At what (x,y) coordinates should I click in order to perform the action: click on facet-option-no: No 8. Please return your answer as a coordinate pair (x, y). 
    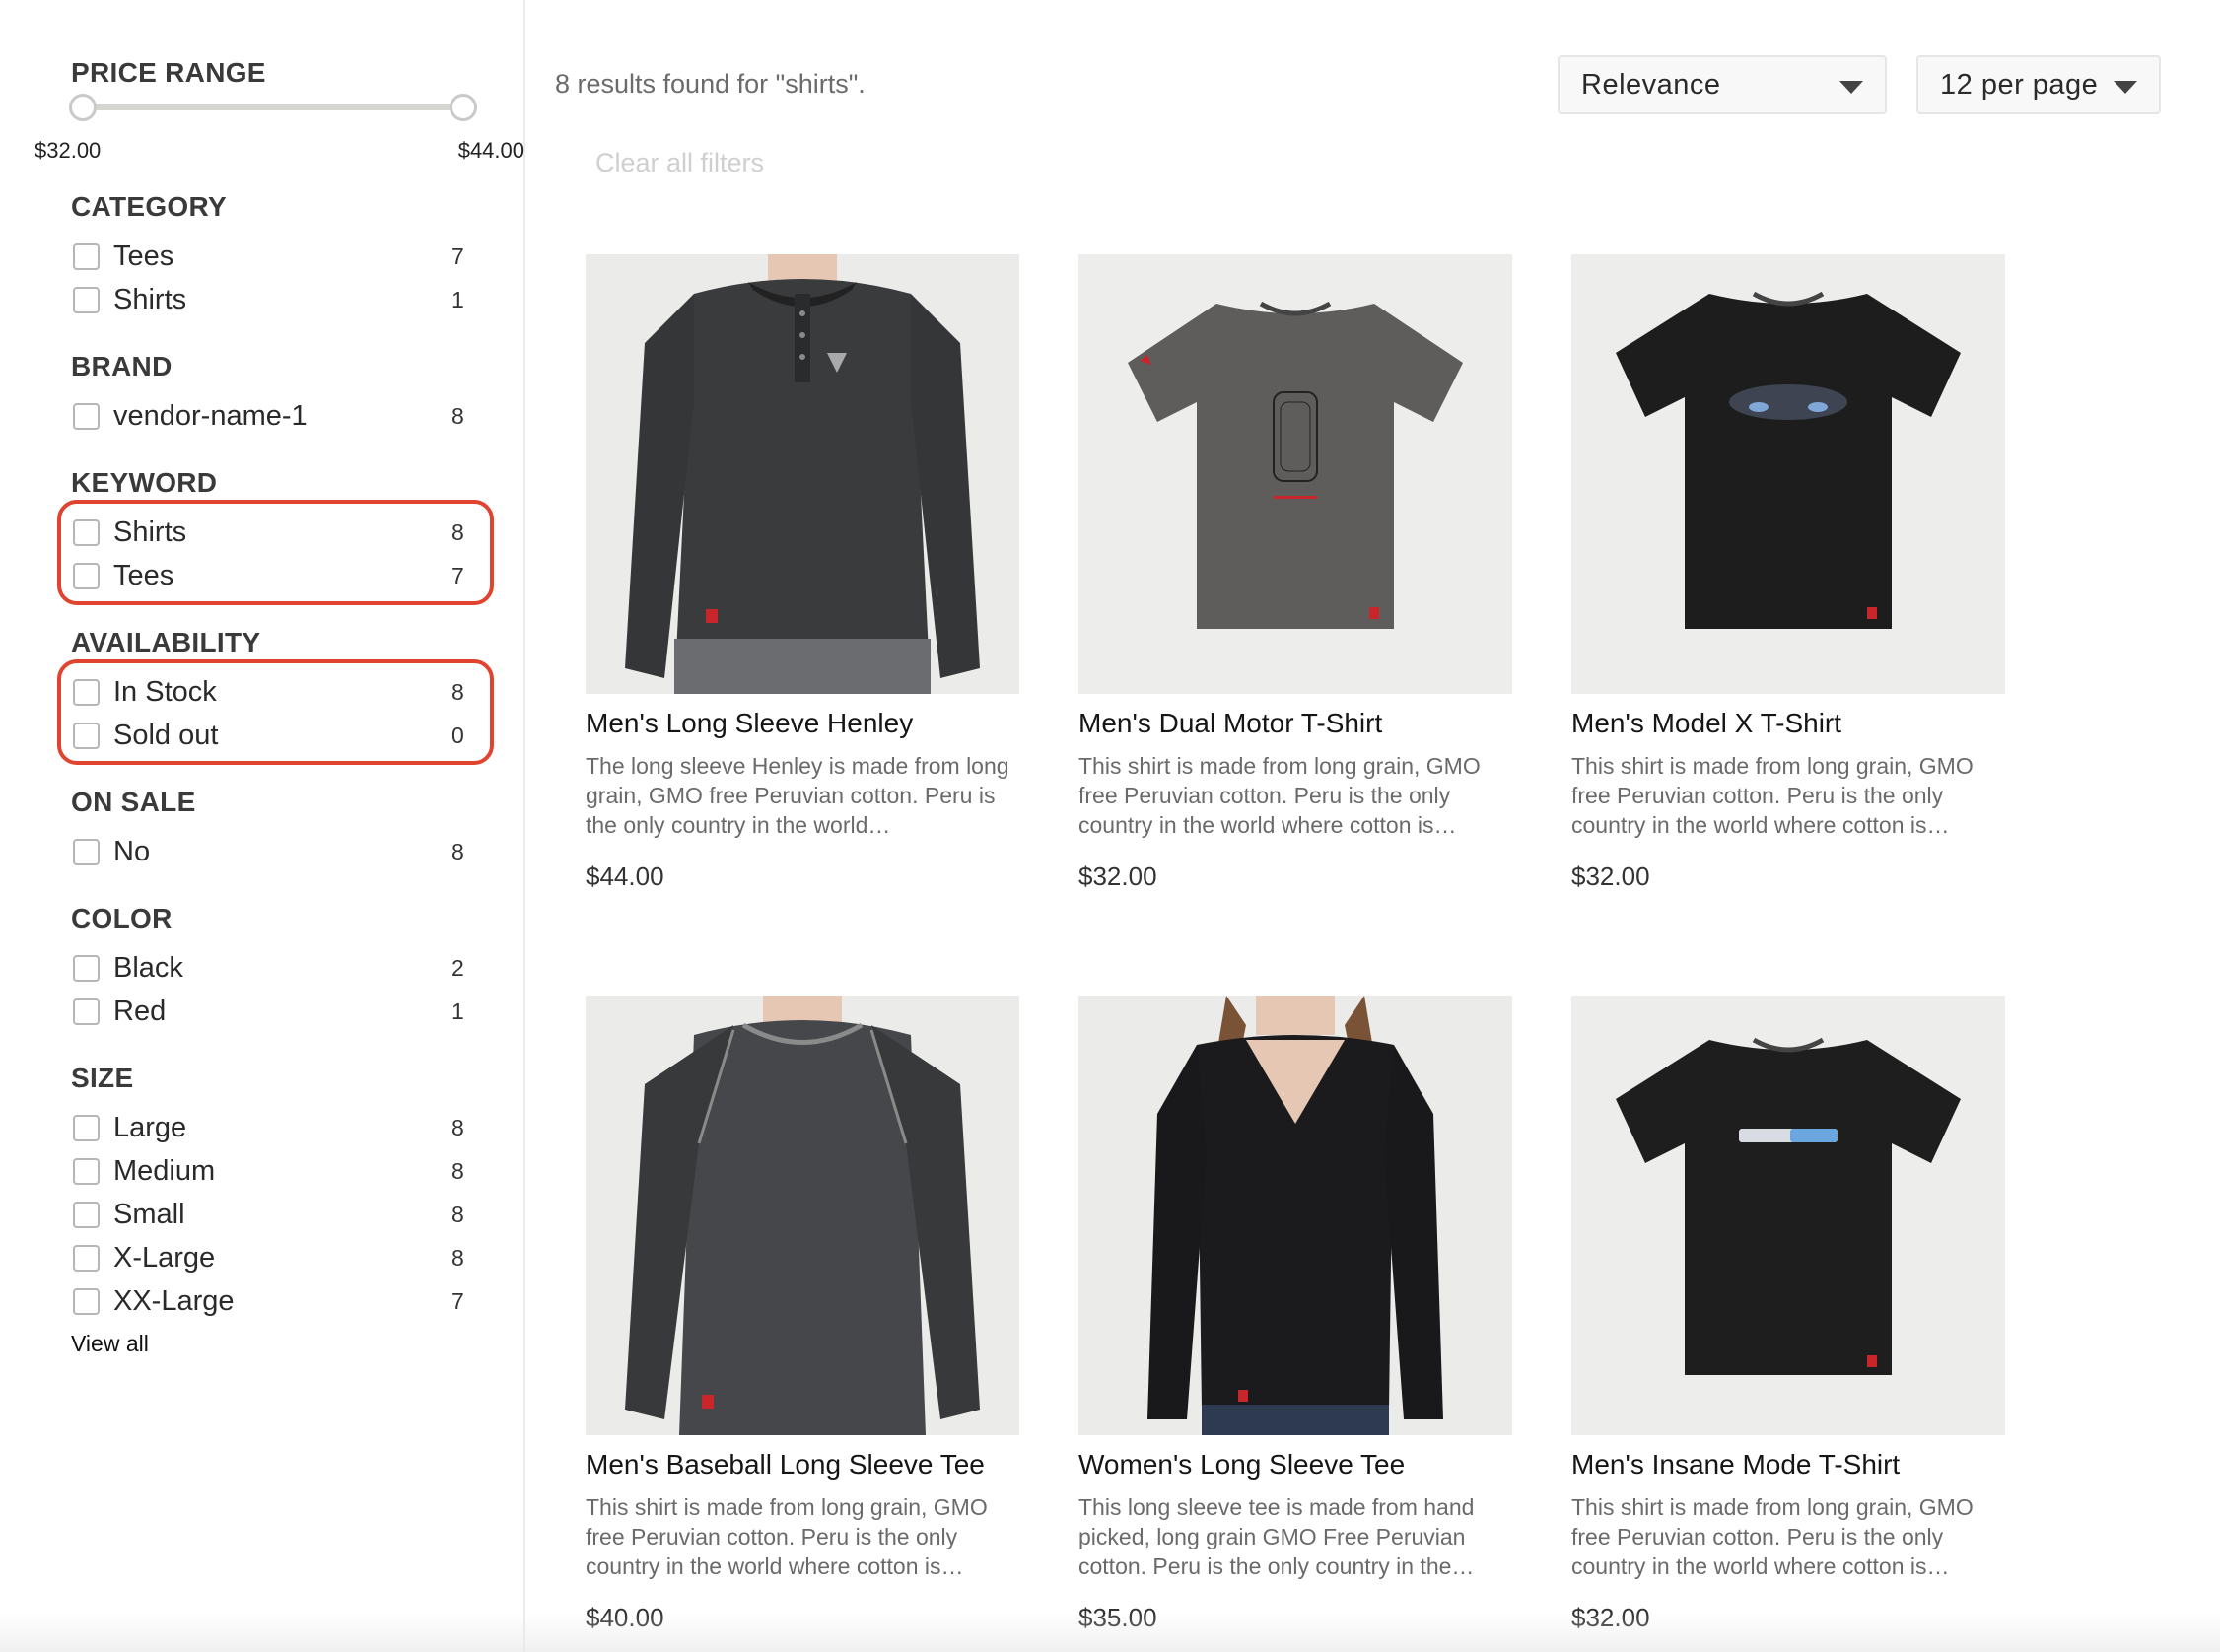
    Looking at the image, I should click on (268, 851).